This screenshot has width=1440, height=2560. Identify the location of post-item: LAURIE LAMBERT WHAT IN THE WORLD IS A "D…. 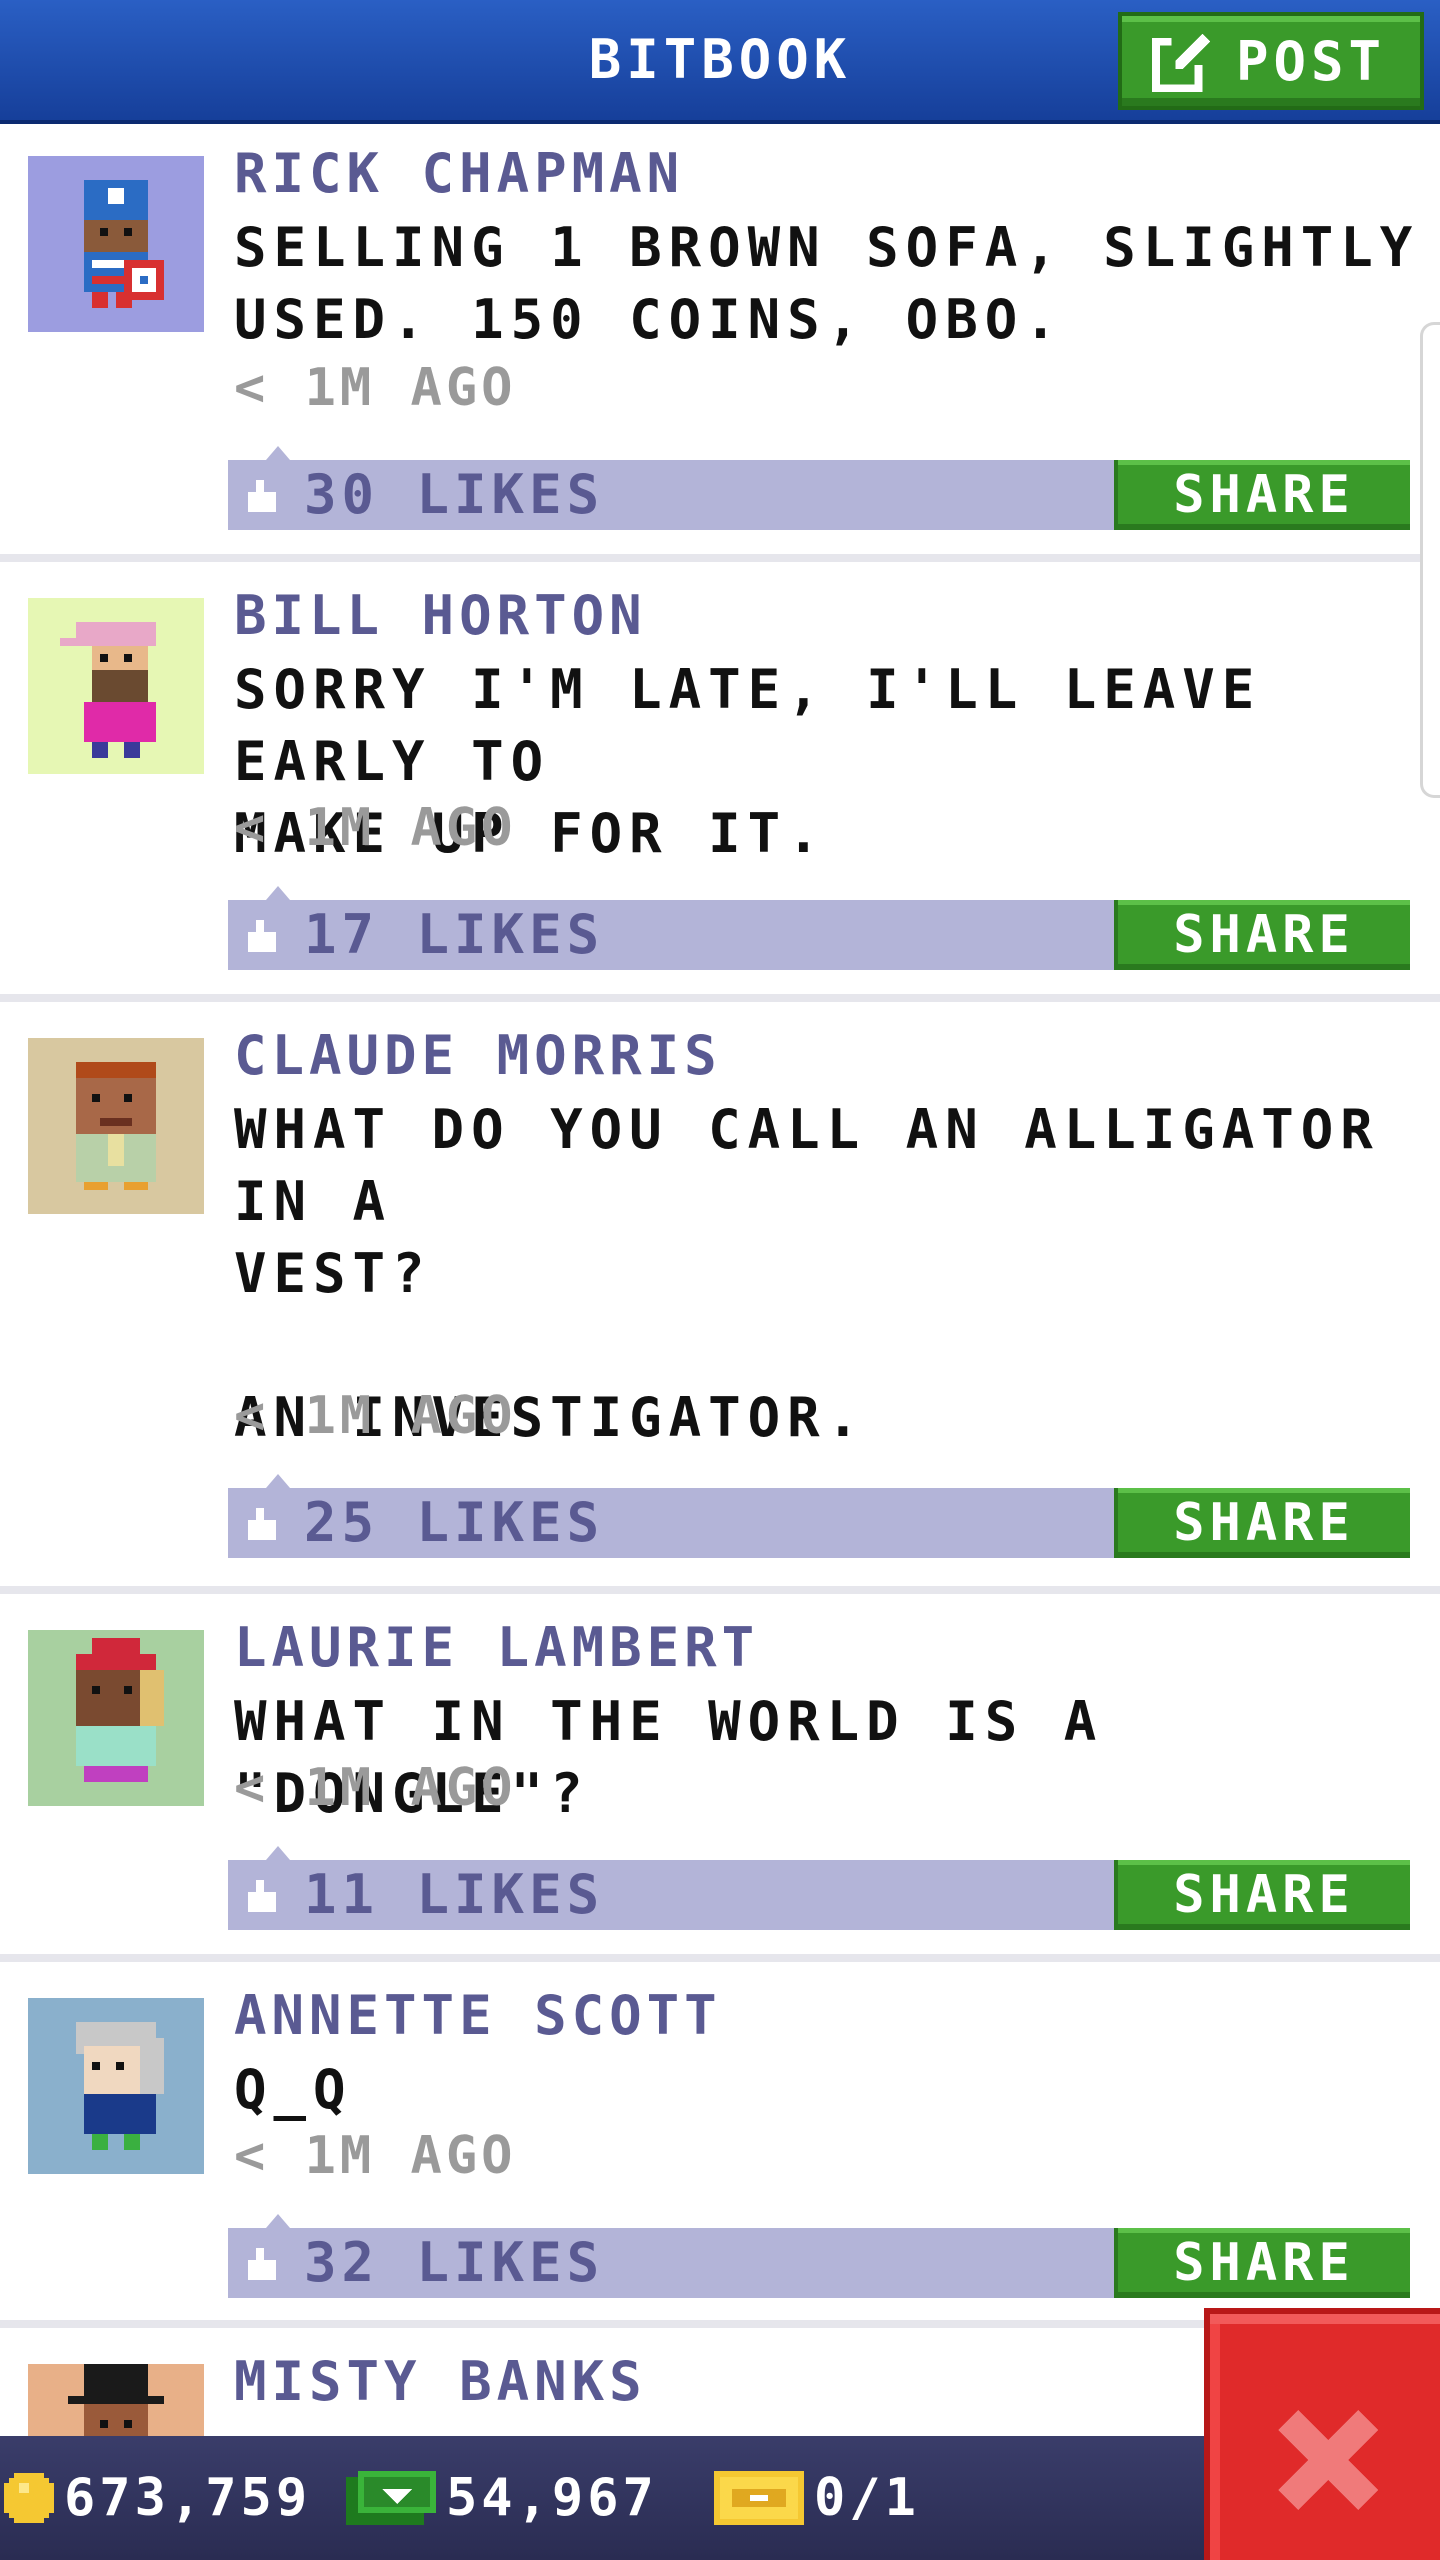
(720, 1782).